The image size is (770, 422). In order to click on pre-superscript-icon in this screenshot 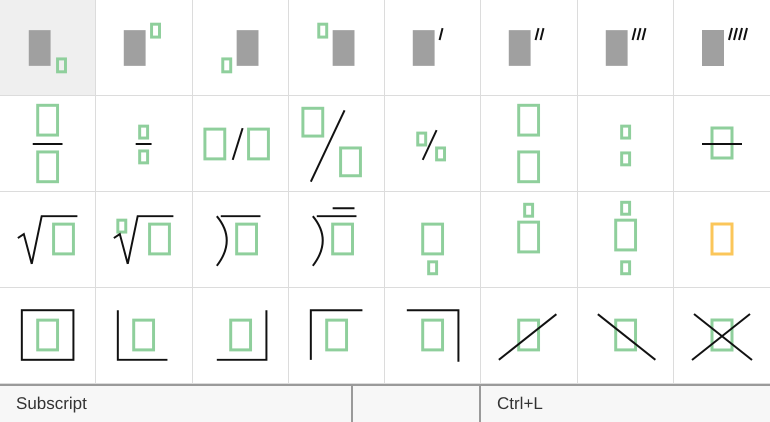, I will do `click(335, 44)`.